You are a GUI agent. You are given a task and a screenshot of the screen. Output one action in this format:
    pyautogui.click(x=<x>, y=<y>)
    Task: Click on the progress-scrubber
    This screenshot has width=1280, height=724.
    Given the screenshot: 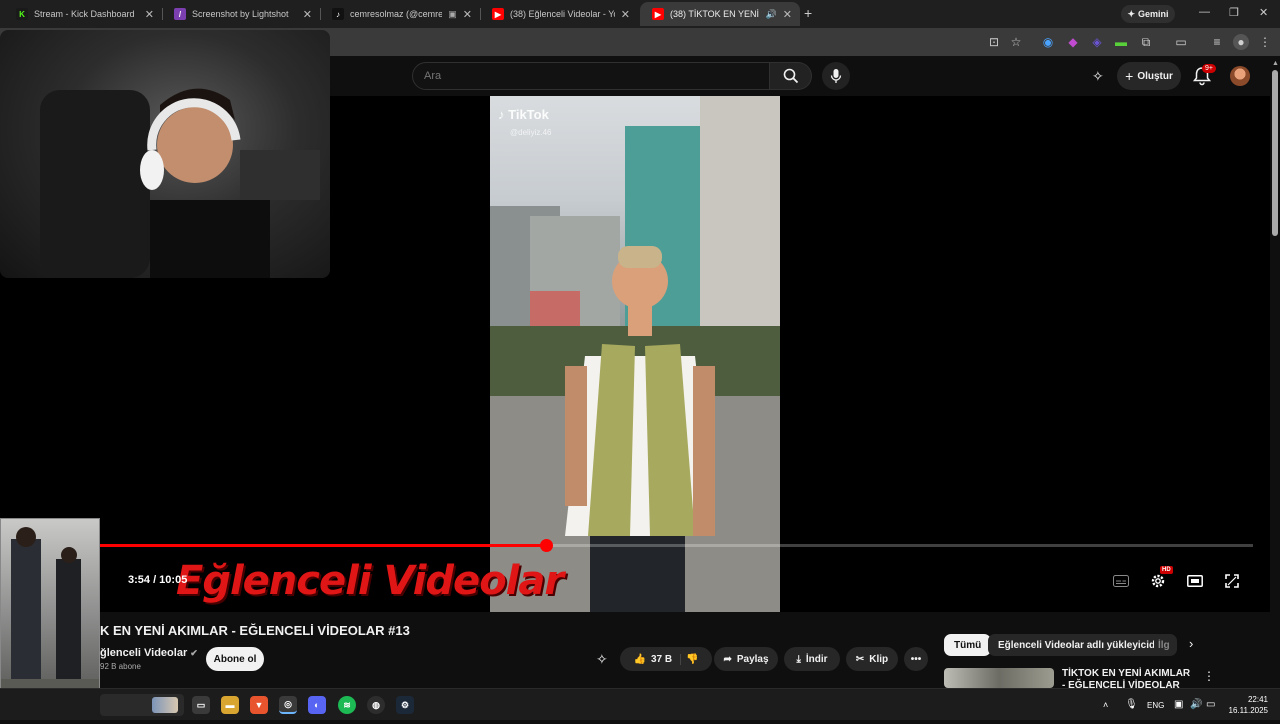 What is the action you would take?
    pyautogui.click(x=546, y=545)
    